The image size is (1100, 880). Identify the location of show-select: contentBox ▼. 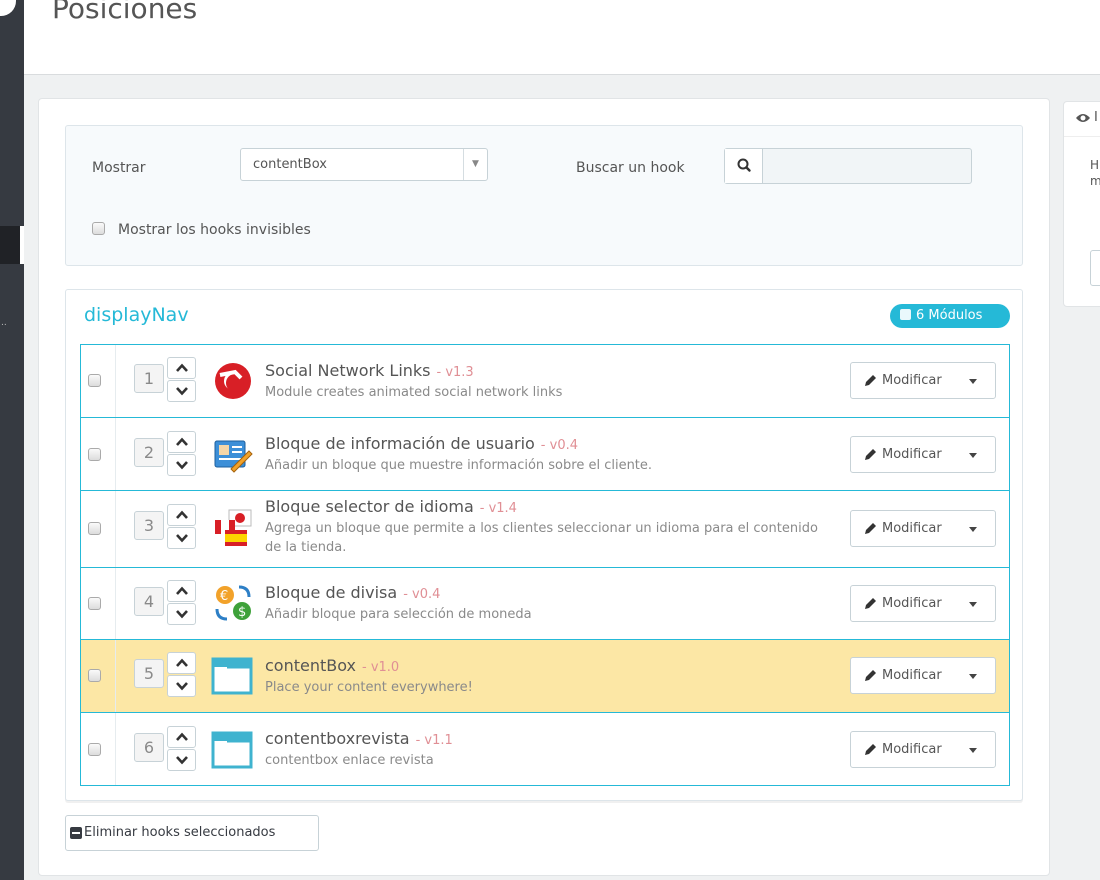
(364, 164).